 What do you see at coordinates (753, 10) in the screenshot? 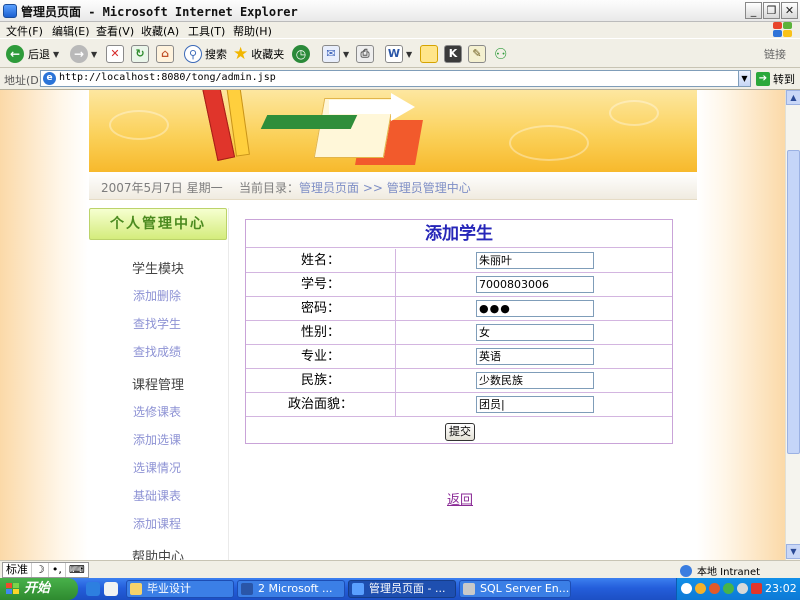
I see `minimize-button: _` at bounding box center [753, 10].